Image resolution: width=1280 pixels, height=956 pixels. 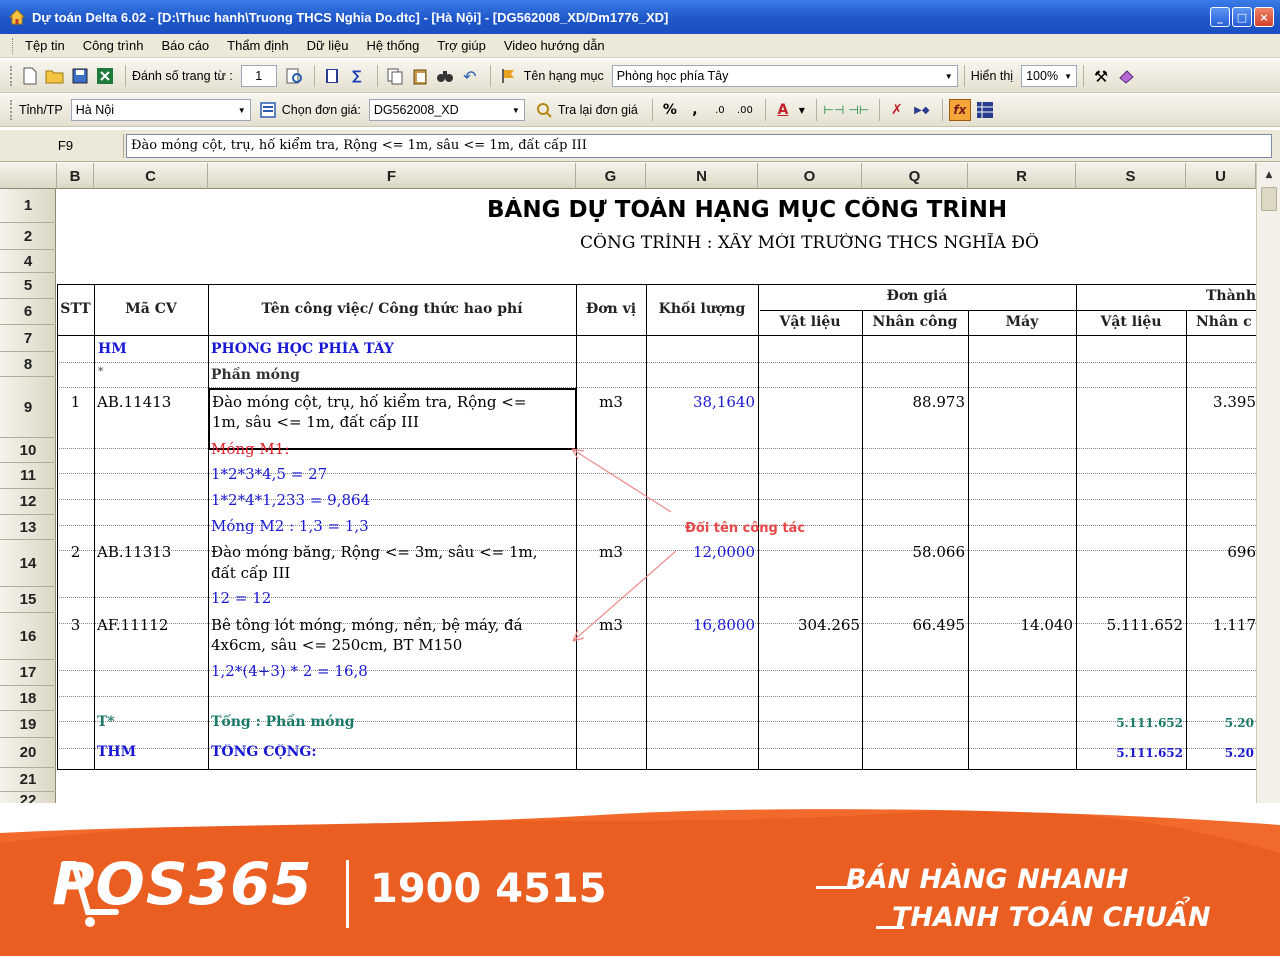 What do you see at coordinates (1220, 17) in the screenshot?
I see `minimize-button: _` at bounding box center [1220, 17].